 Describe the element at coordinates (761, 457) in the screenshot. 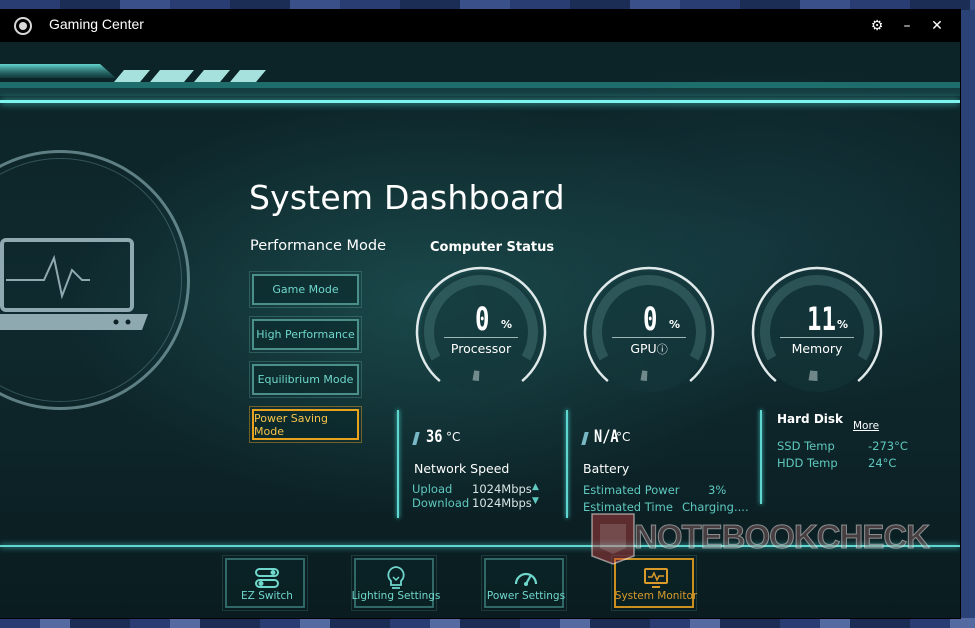

I see `disk-divider` at that location.